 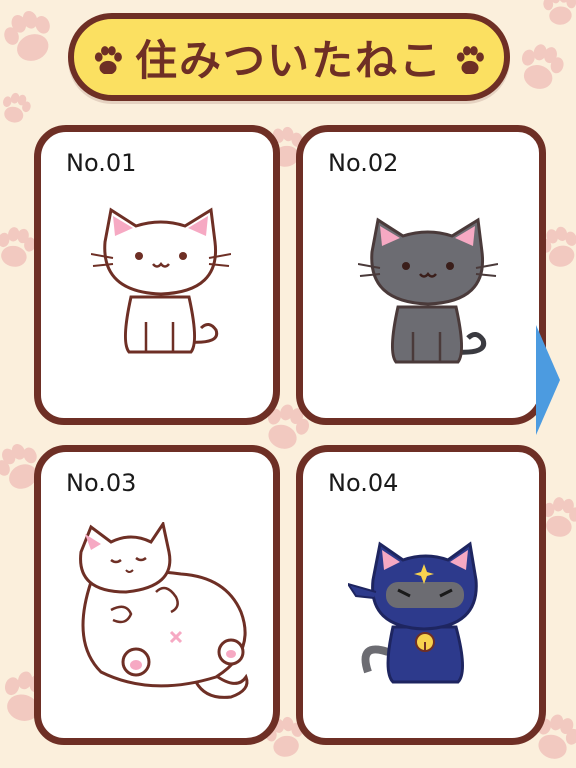 What do you see at coordinates (288, 60) in the screenshot?
I see `page-title: 住みついたねこ` at bounding box center [288, 60].